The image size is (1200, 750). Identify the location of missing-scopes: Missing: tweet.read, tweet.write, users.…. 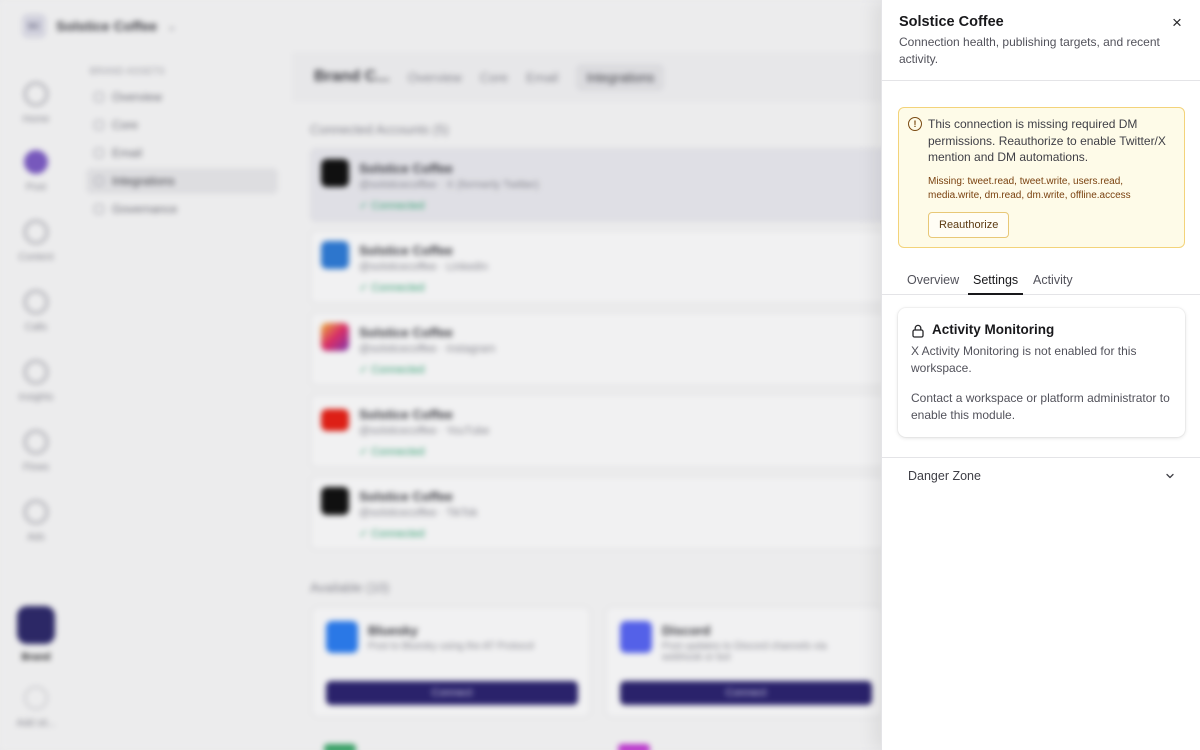
(1029, 188).